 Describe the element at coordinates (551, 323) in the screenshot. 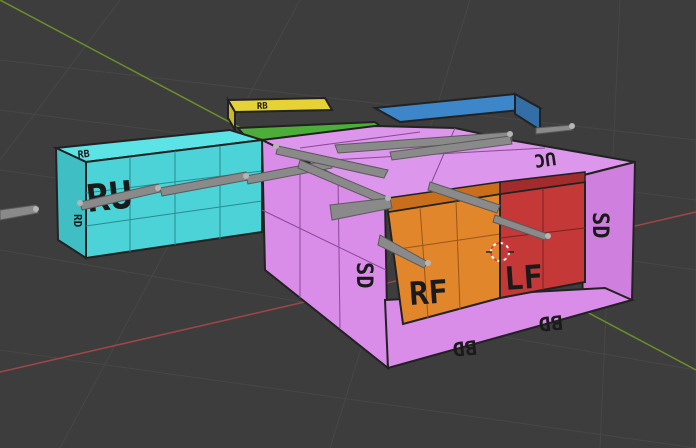

I see `pink-block-bottom-right-label: BD` at that location.